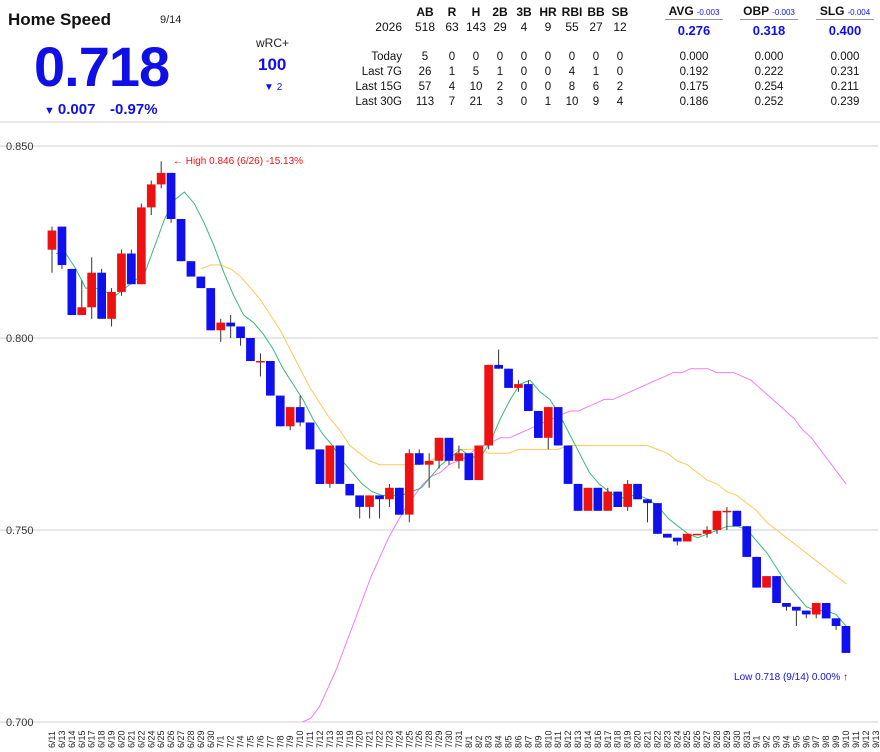 The height and width of the screenshot is (752, 880). I want to click on x-tick-label: 6/21, so click(131, 739).